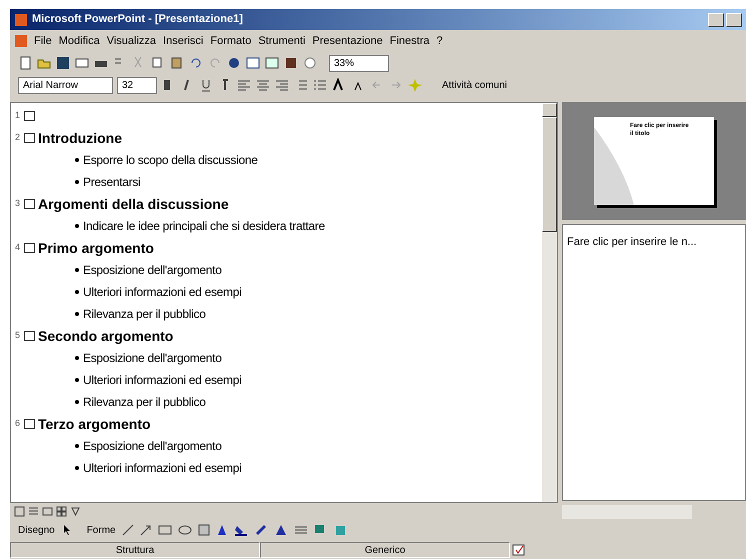 Image resolution: width=746 pixels, height=559 pixels. I want to click on slide-number: 5, so click(18, 335).